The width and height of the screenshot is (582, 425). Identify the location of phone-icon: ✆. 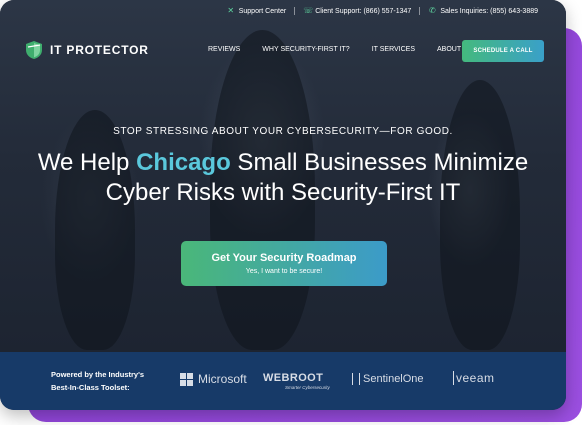
(432, 10).